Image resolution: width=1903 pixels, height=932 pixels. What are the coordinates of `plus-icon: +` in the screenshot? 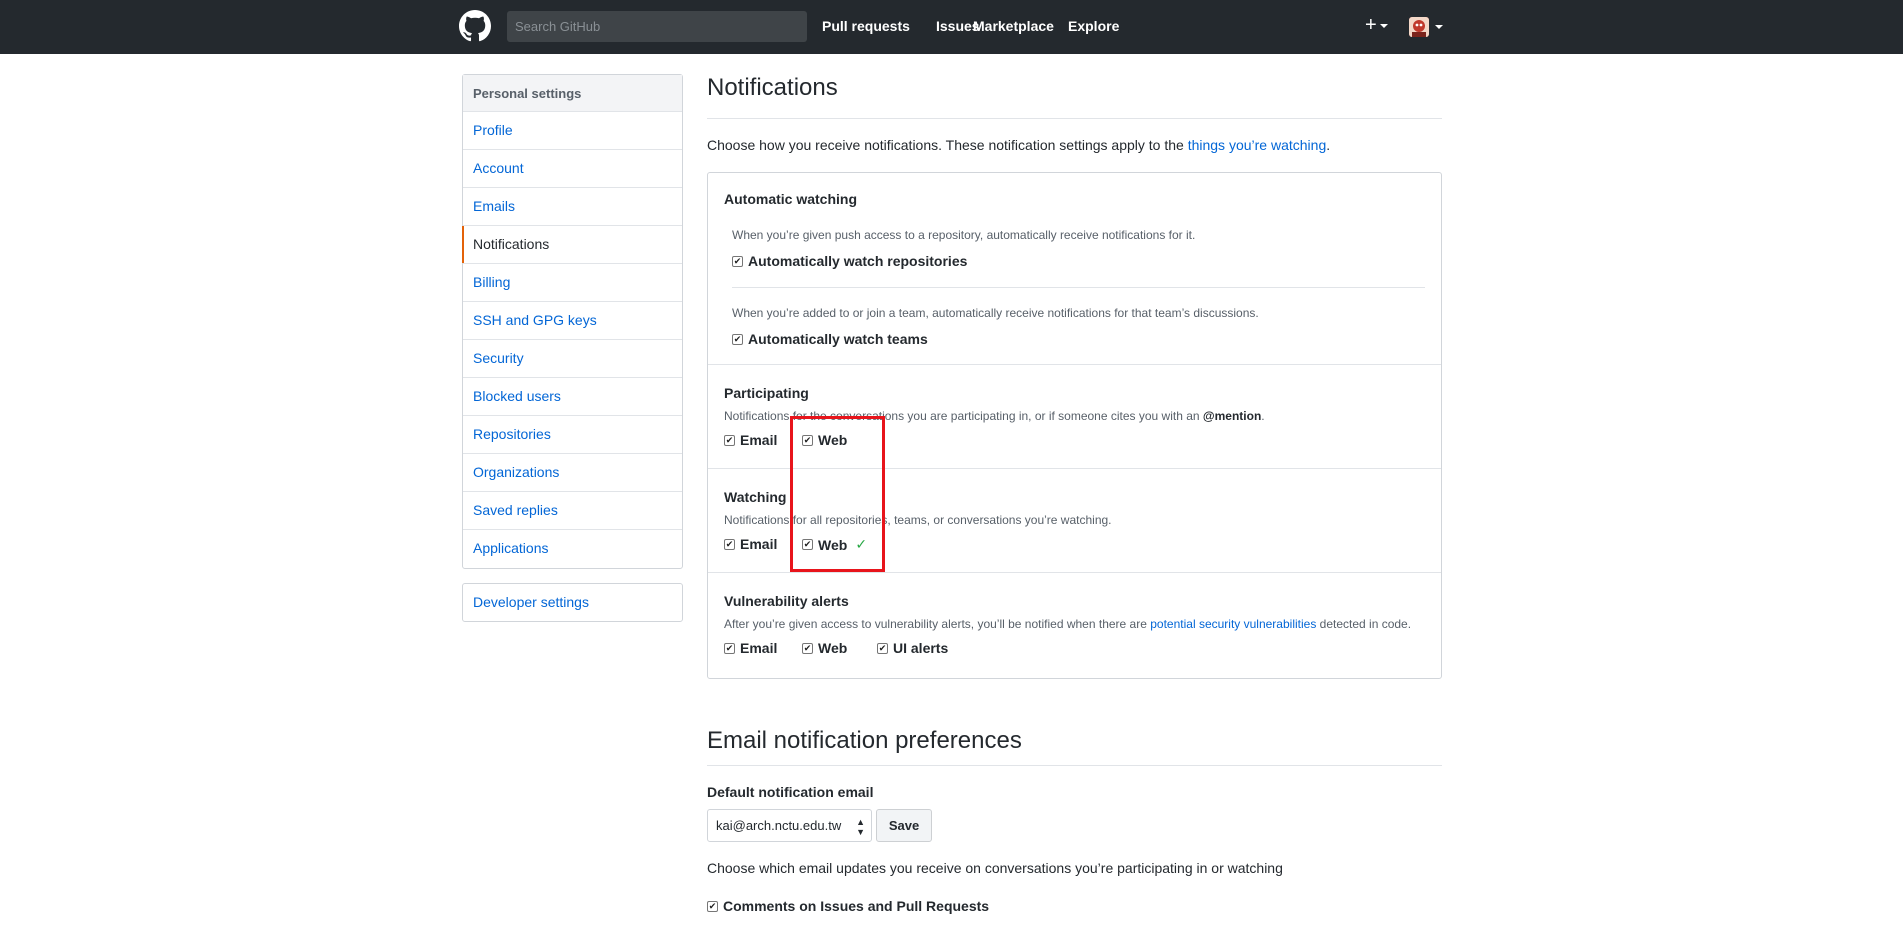 It's located at (1371, 25).